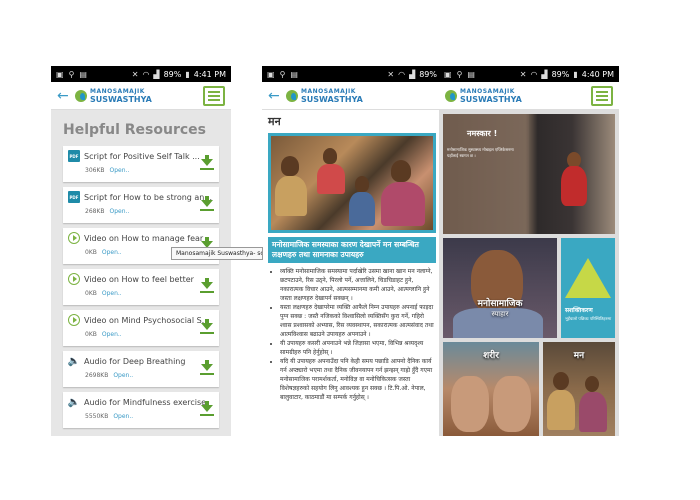 The image size is (700, 500). Describe the element at coordinates (141, 74) in the screenshot. I see `status-bar: ▣ ⚲ ▤ ✕ ◠ ▟ 89% ▮ 4:41 PM` at that location.